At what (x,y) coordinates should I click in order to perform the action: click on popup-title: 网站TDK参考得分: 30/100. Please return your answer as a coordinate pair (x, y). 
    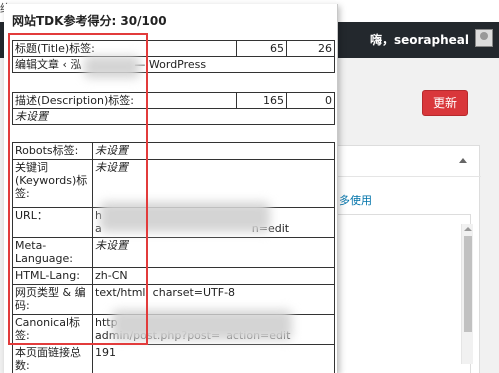
    Looking at the image, I should click on (89, 21).